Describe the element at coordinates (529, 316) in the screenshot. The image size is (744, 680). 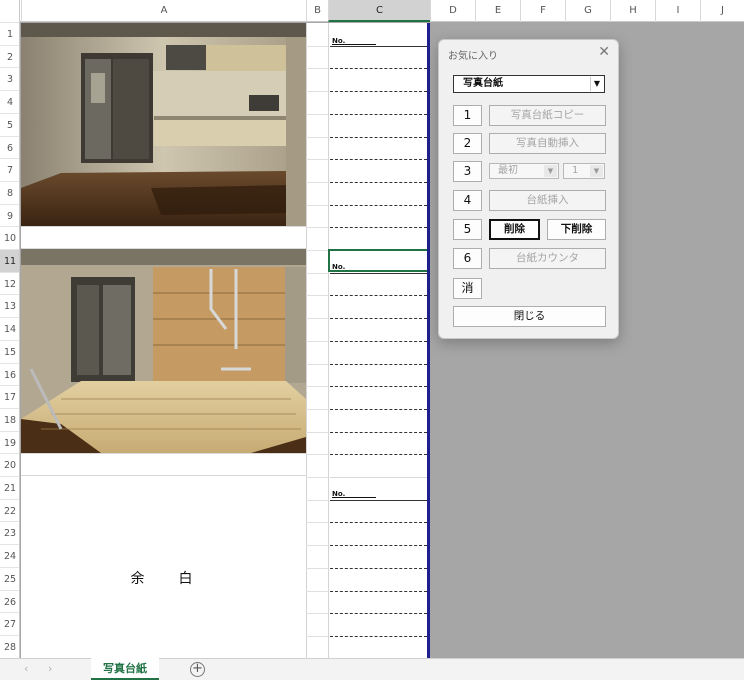
I see `close-dialog-button: 閉じる` at that location.